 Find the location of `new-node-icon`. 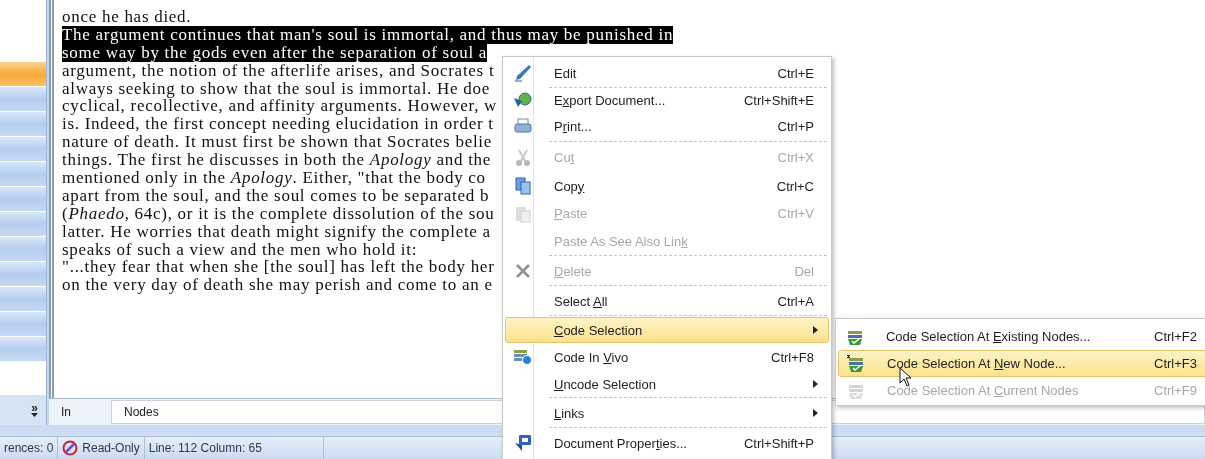

new-node-icon is located at coordinates (856, 363).